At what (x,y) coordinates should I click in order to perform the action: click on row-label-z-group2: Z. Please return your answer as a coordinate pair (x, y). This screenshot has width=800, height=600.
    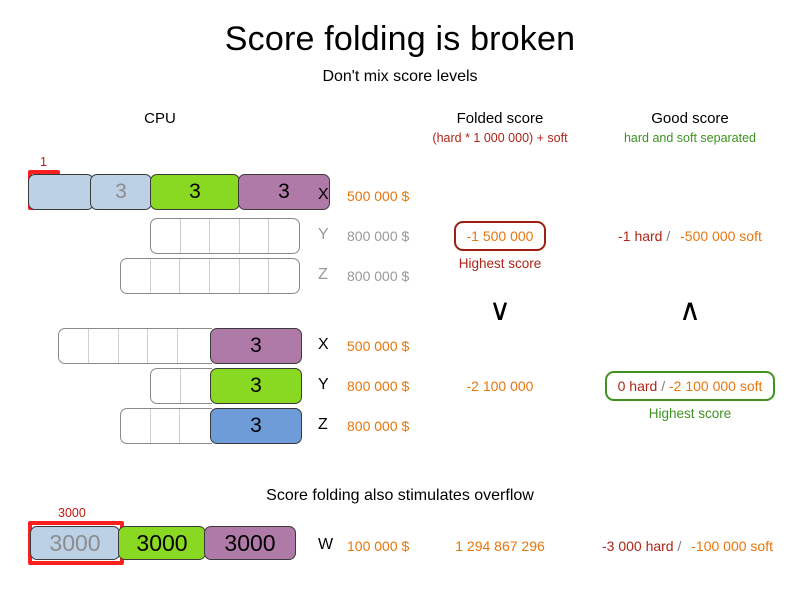
    Looking at the image, I should click on (323, 424).